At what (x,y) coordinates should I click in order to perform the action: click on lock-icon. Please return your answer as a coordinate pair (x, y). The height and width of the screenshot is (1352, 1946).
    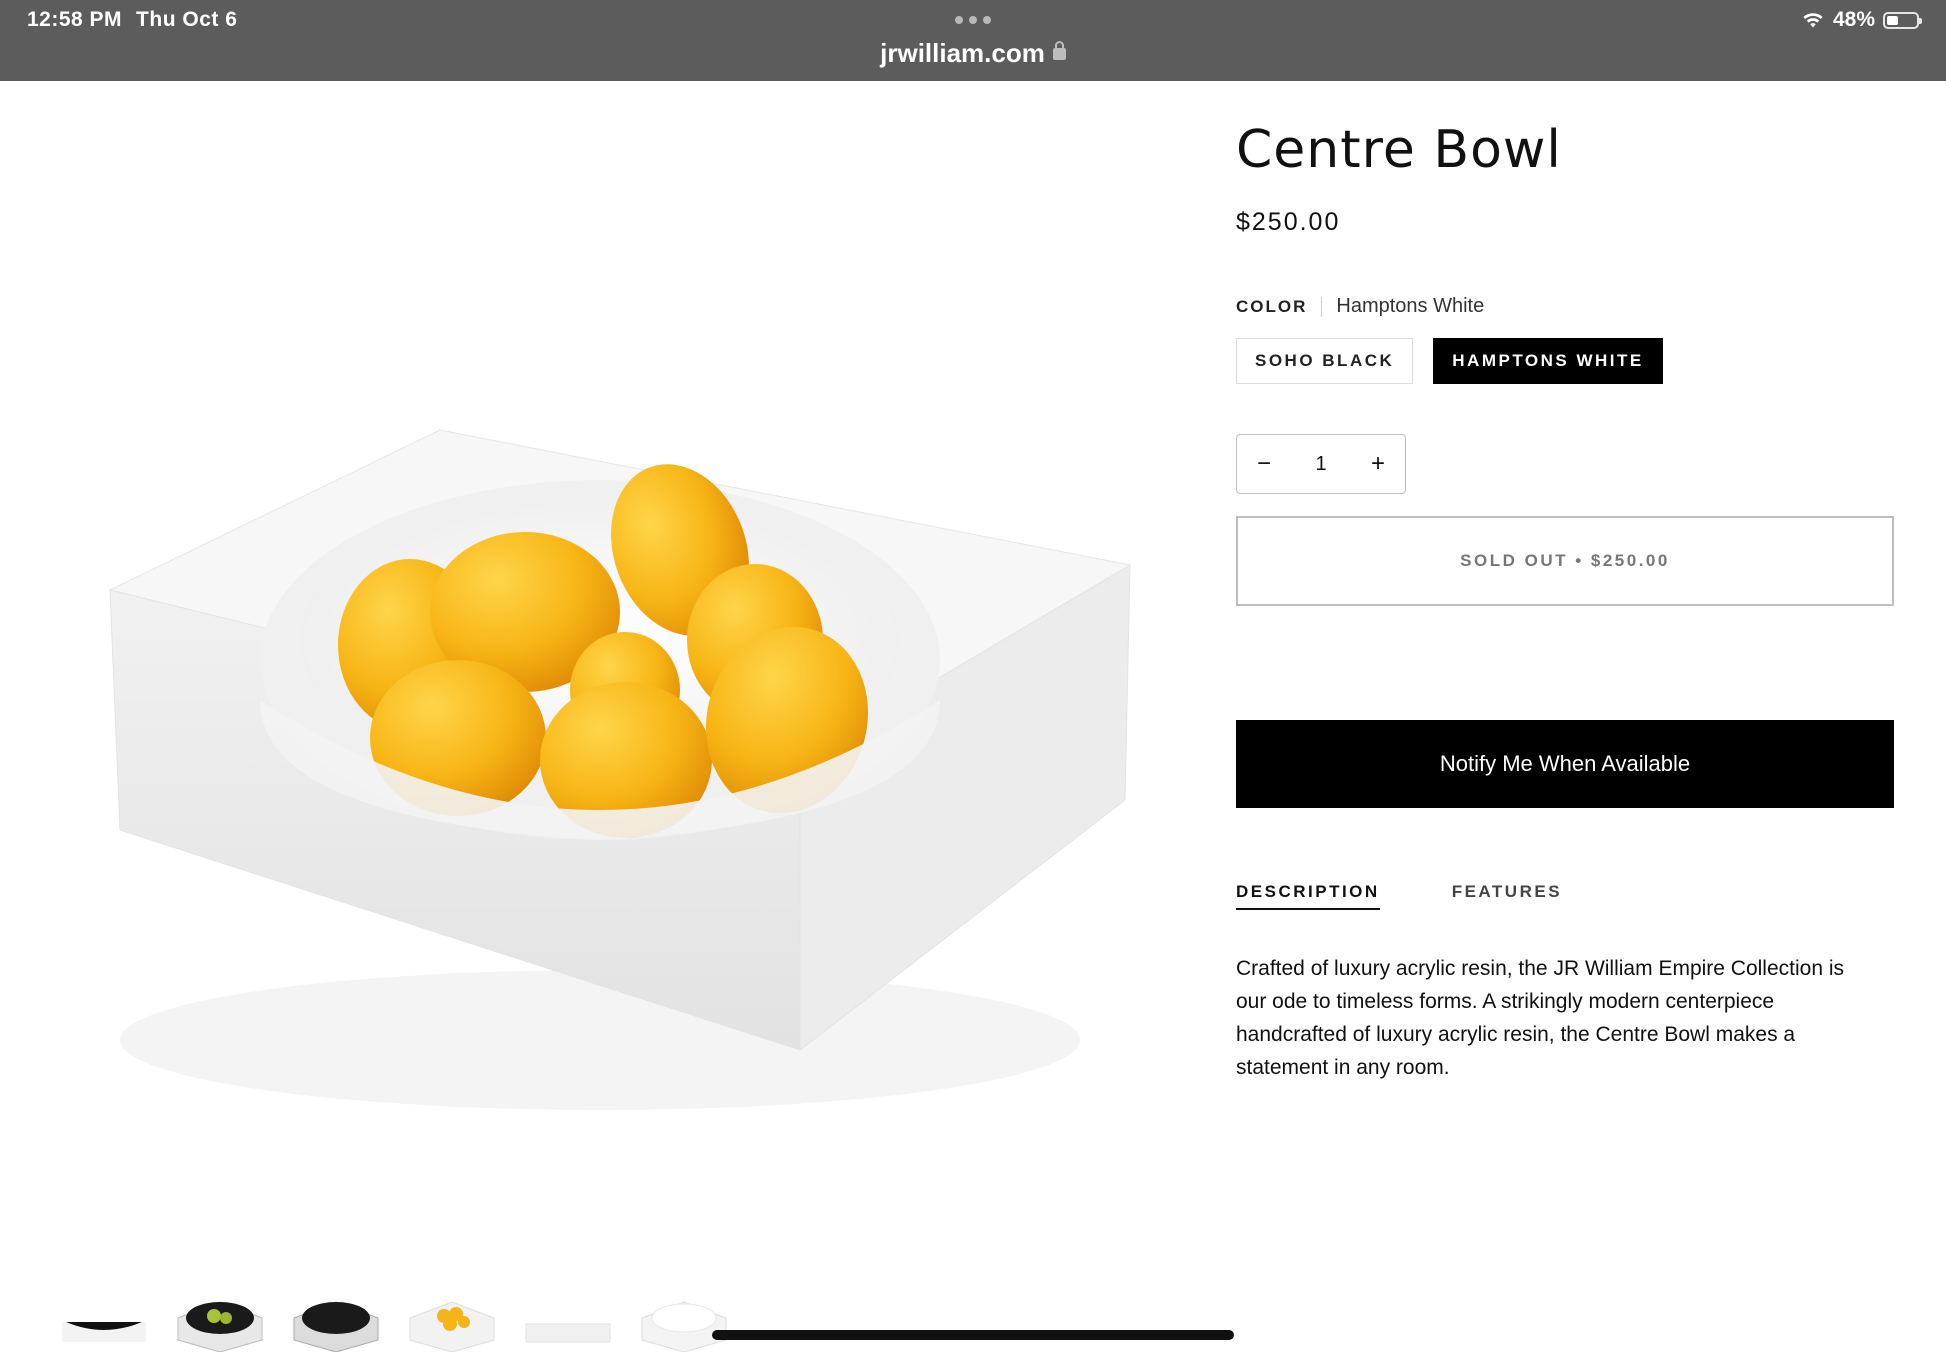
    Looking at the image, I should click on (1059, 50).